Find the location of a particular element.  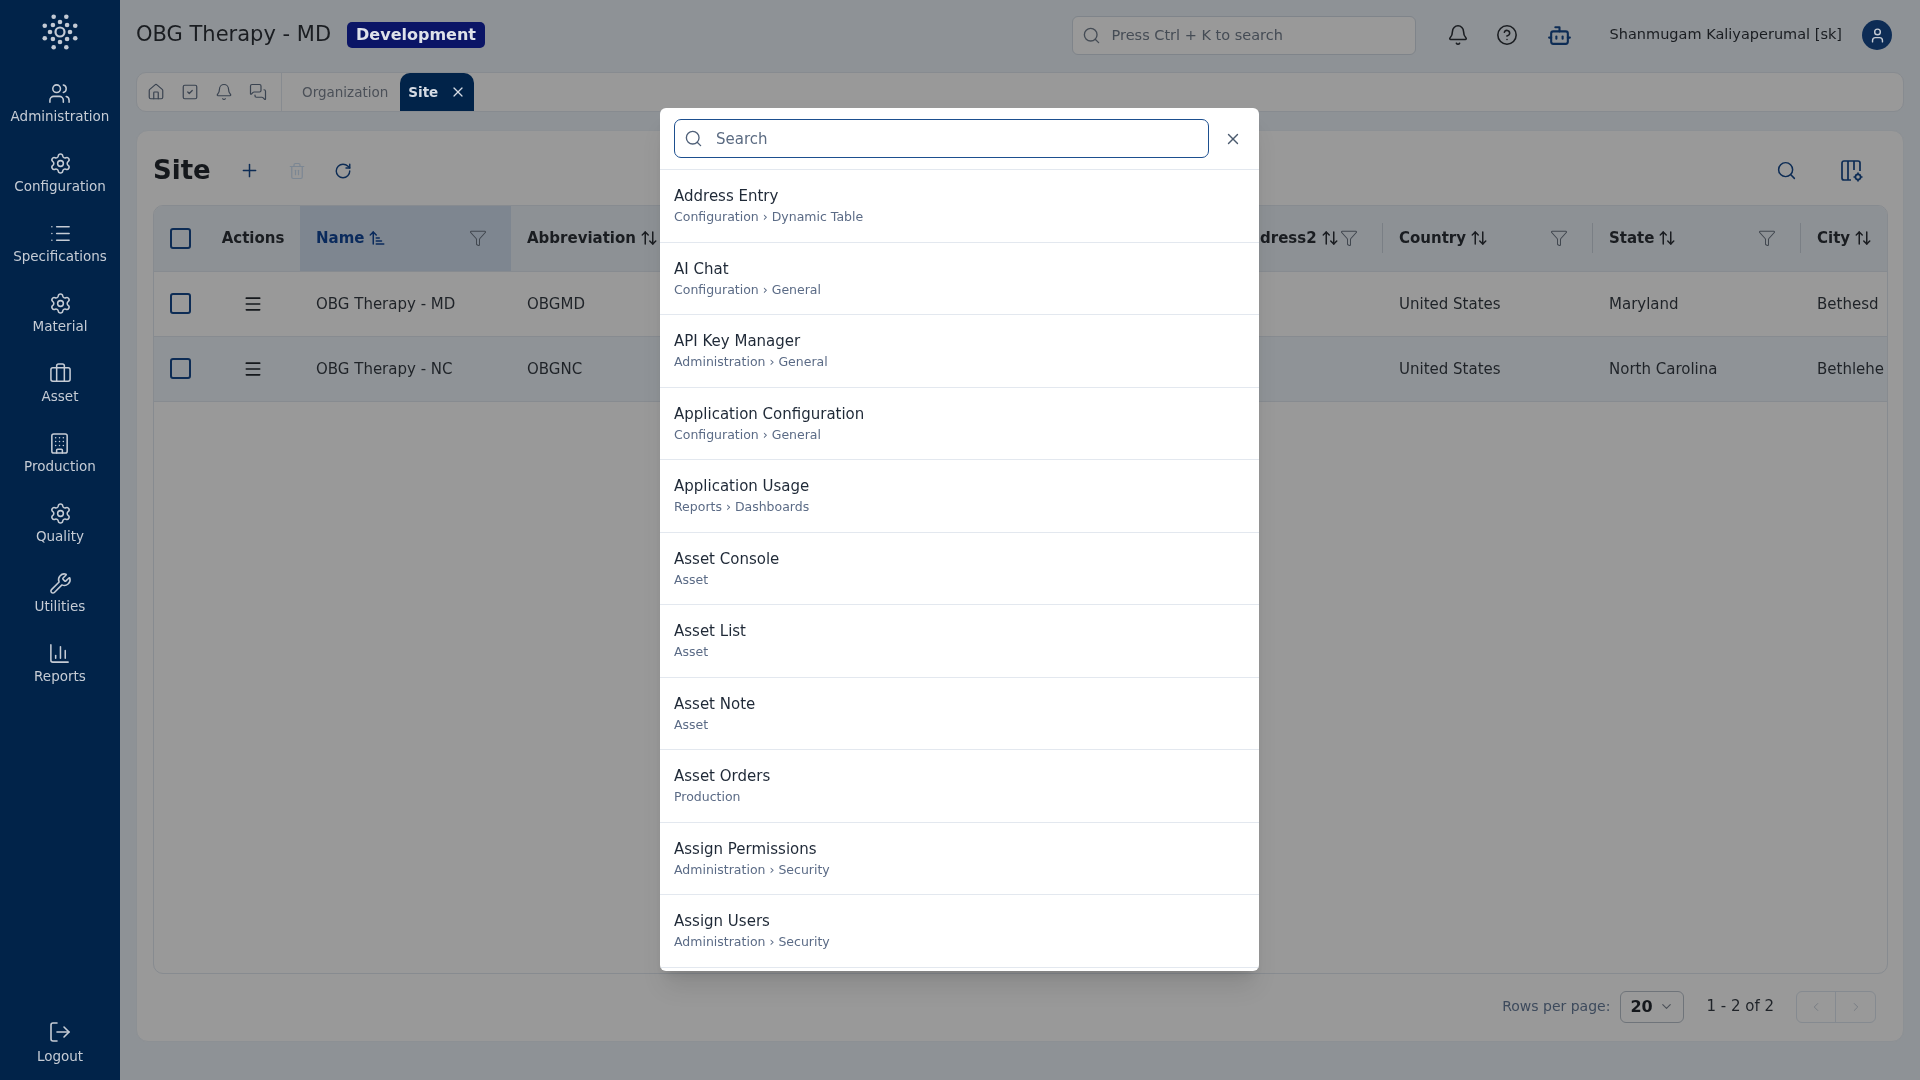

result-path: Administration › General is located at coordinates (751, 362).